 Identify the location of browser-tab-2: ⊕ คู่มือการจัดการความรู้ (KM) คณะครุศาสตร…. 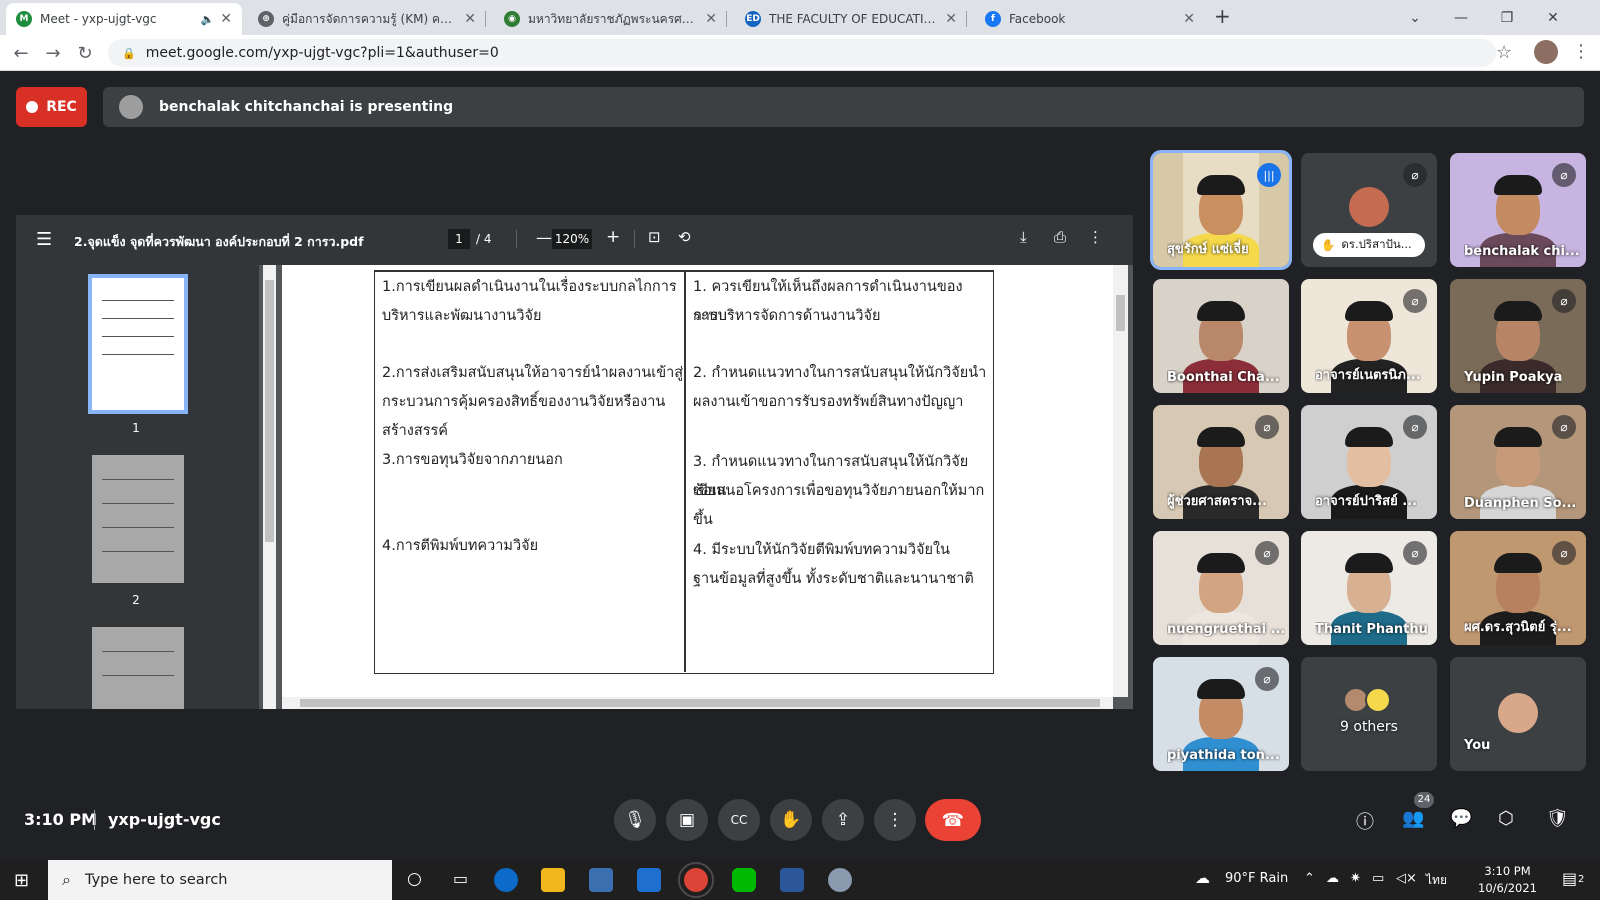
(367, 19).